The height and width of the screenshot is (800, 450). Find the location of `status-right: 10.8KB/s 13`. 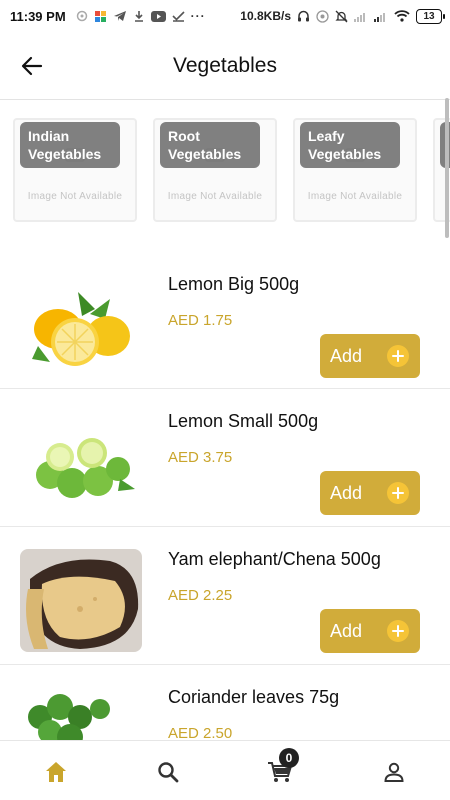

status-right: 10.8KB/s 13 is located at coordinates (342, 16).